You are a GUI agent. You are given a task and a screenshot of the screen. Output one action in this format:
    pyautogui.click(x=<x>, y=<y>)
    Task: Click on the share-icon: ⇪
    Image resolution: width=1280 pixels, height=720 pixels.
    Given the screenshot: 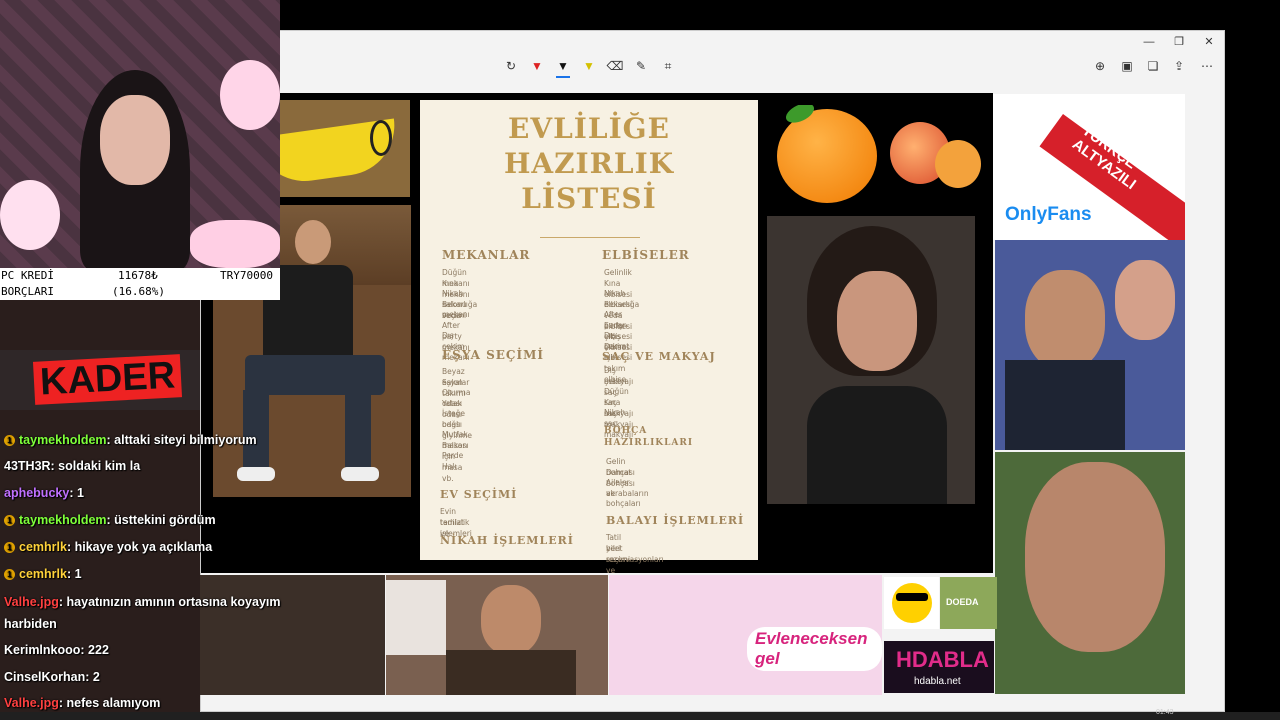 What is the action you would take?
    pyautogui.click(x=1179, y=66)
    